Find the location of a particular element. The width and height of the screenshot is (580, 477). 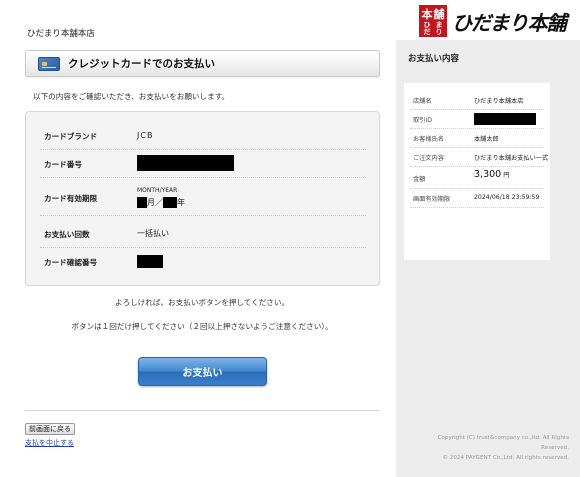

pay-button: お支払い is located at coordinates (202, 371).